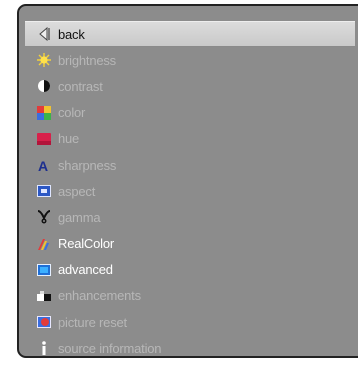 This screenshot has height=366, width=358. What do you see at coordinates (44, 322) in the screenshot?
I see `picture-reset-icon` at bounding box center [44, 322].